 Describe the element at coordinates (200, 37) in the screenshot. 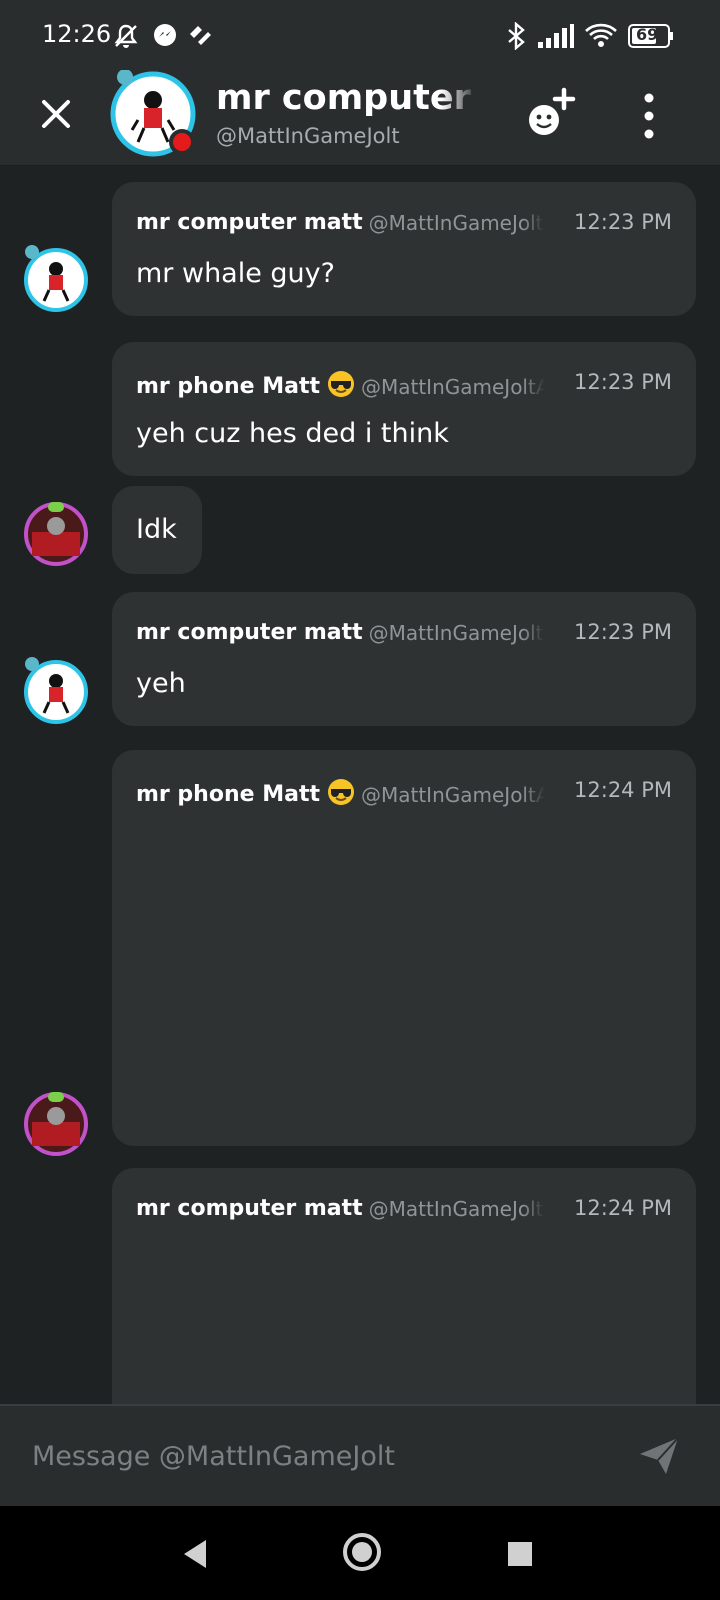

I see `gamejolt-icon` at that location.